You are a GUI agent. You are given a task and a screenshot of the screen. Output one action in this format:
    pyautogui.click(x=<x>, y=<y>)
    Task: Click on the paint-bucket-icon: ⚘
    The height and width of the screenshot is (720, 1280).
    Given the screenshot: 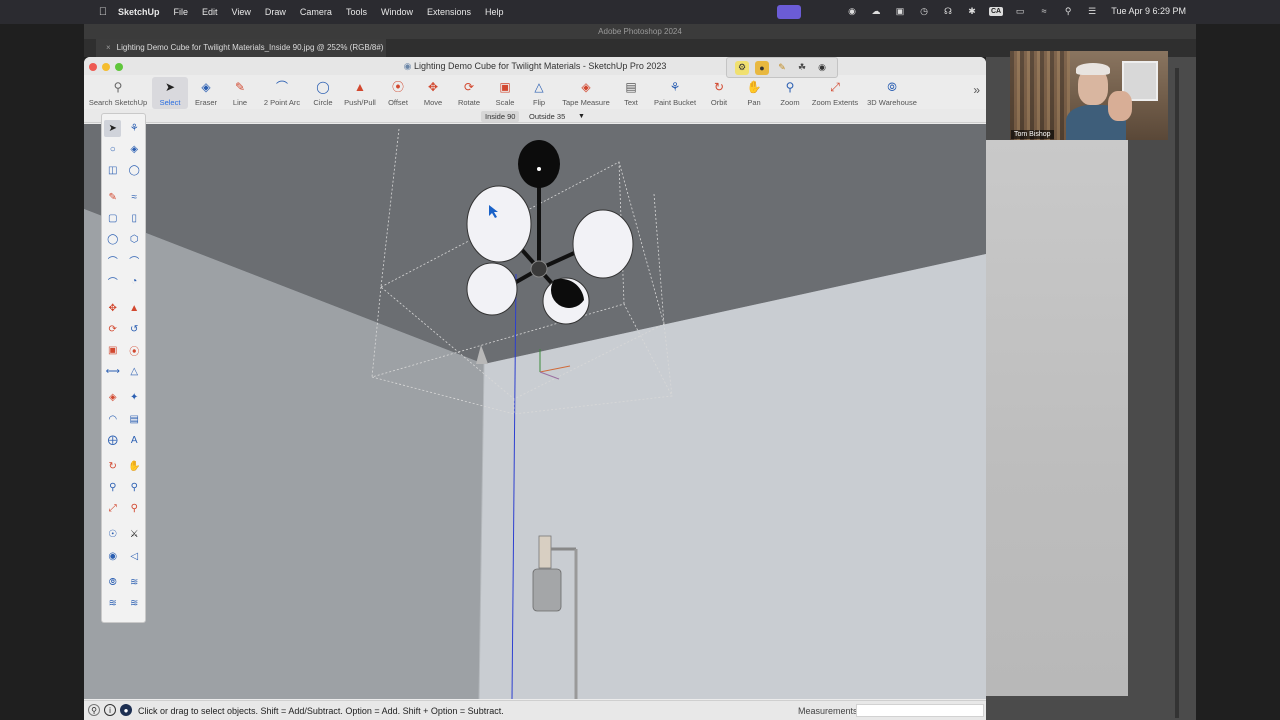 What is the action you would take?
    pyautogui.click(x=134, y=128)
    